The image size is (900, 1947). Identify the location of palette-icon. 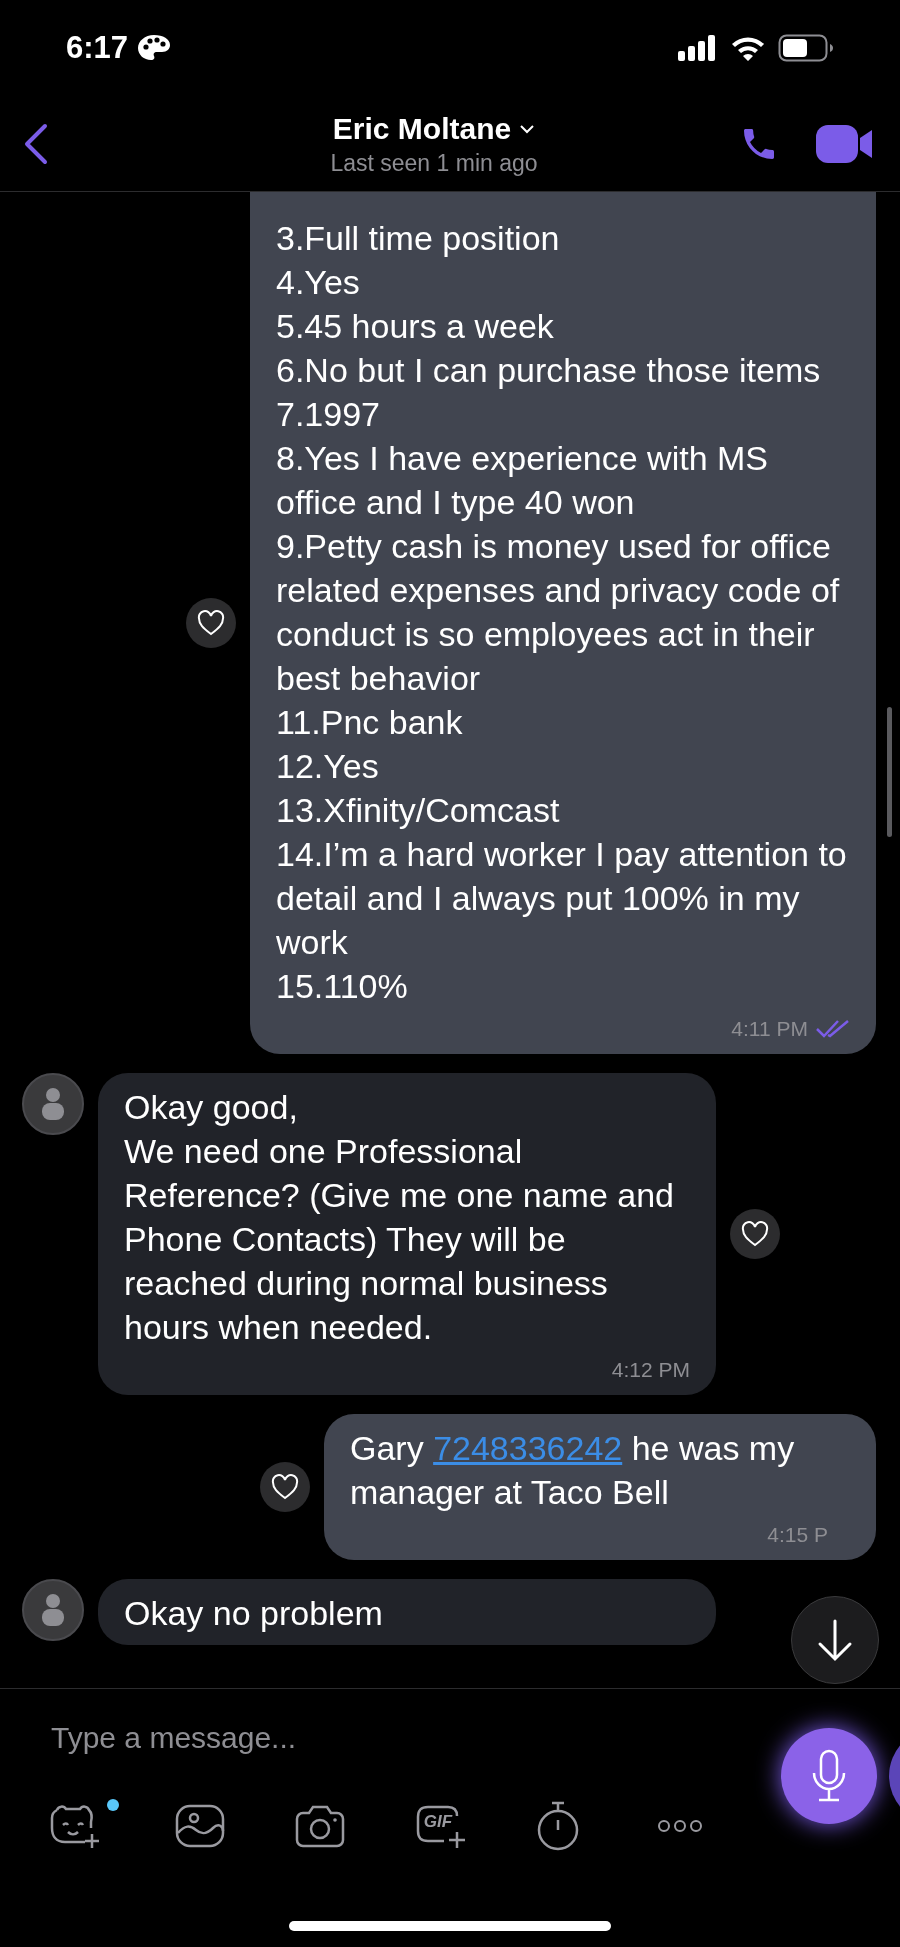
(154, 48).